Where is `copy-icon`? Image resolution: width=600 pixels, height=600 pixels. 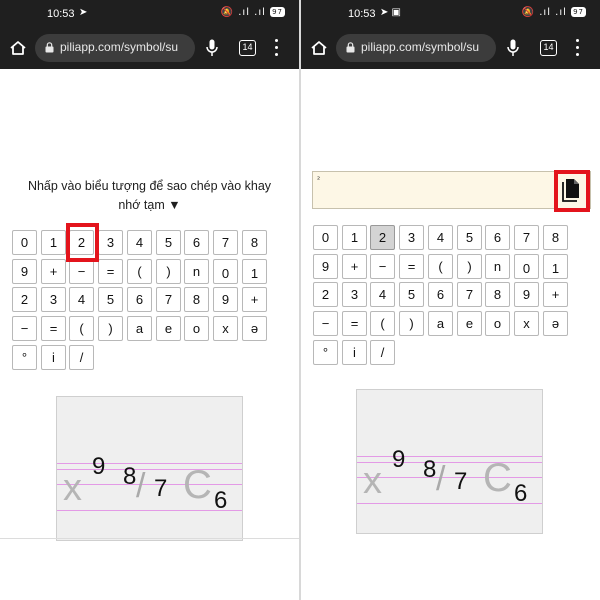
copy-icon is located at coordinates (571, 190).